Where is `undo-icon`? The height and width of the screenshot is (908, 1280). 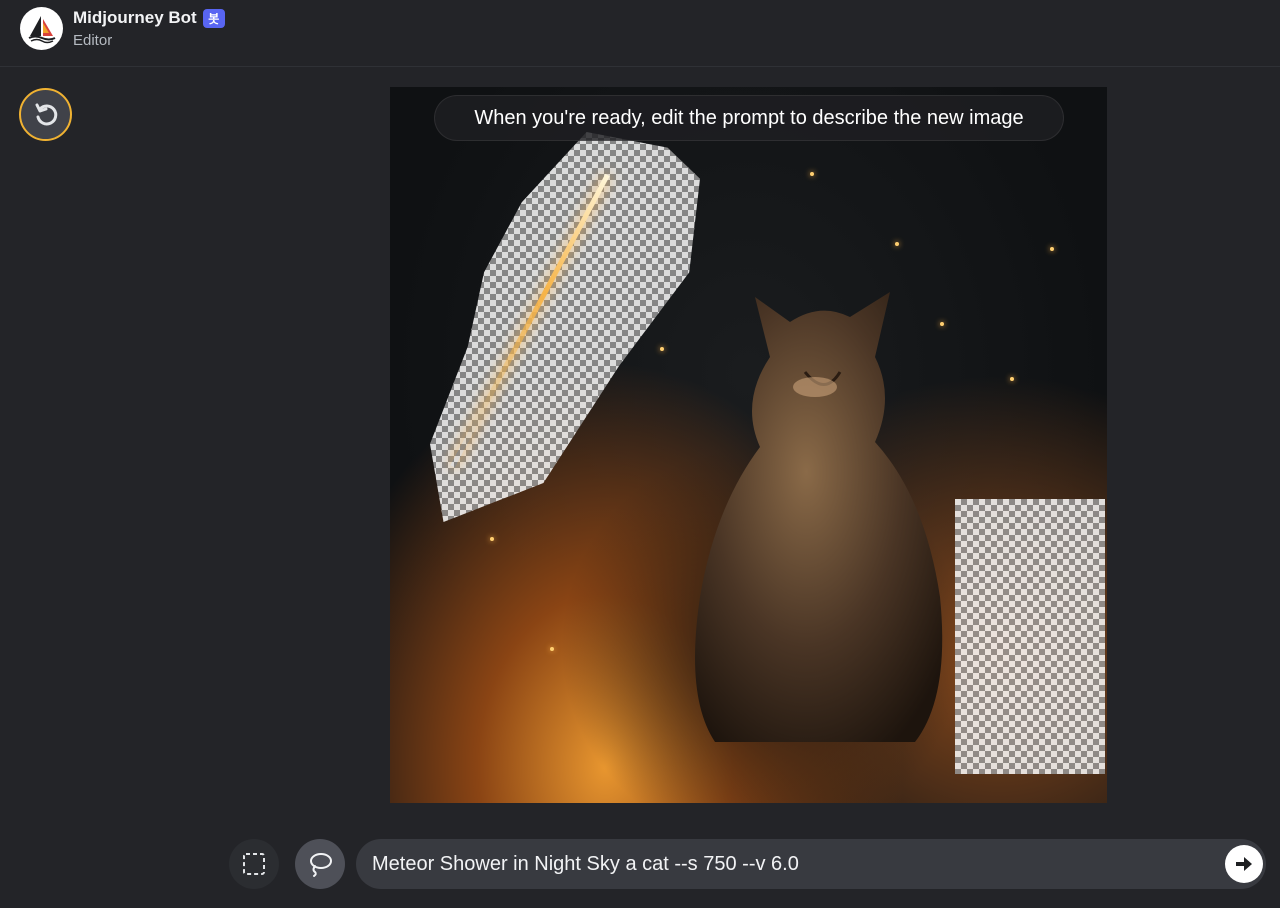
undo-icon is located at coordinates (46, 114).